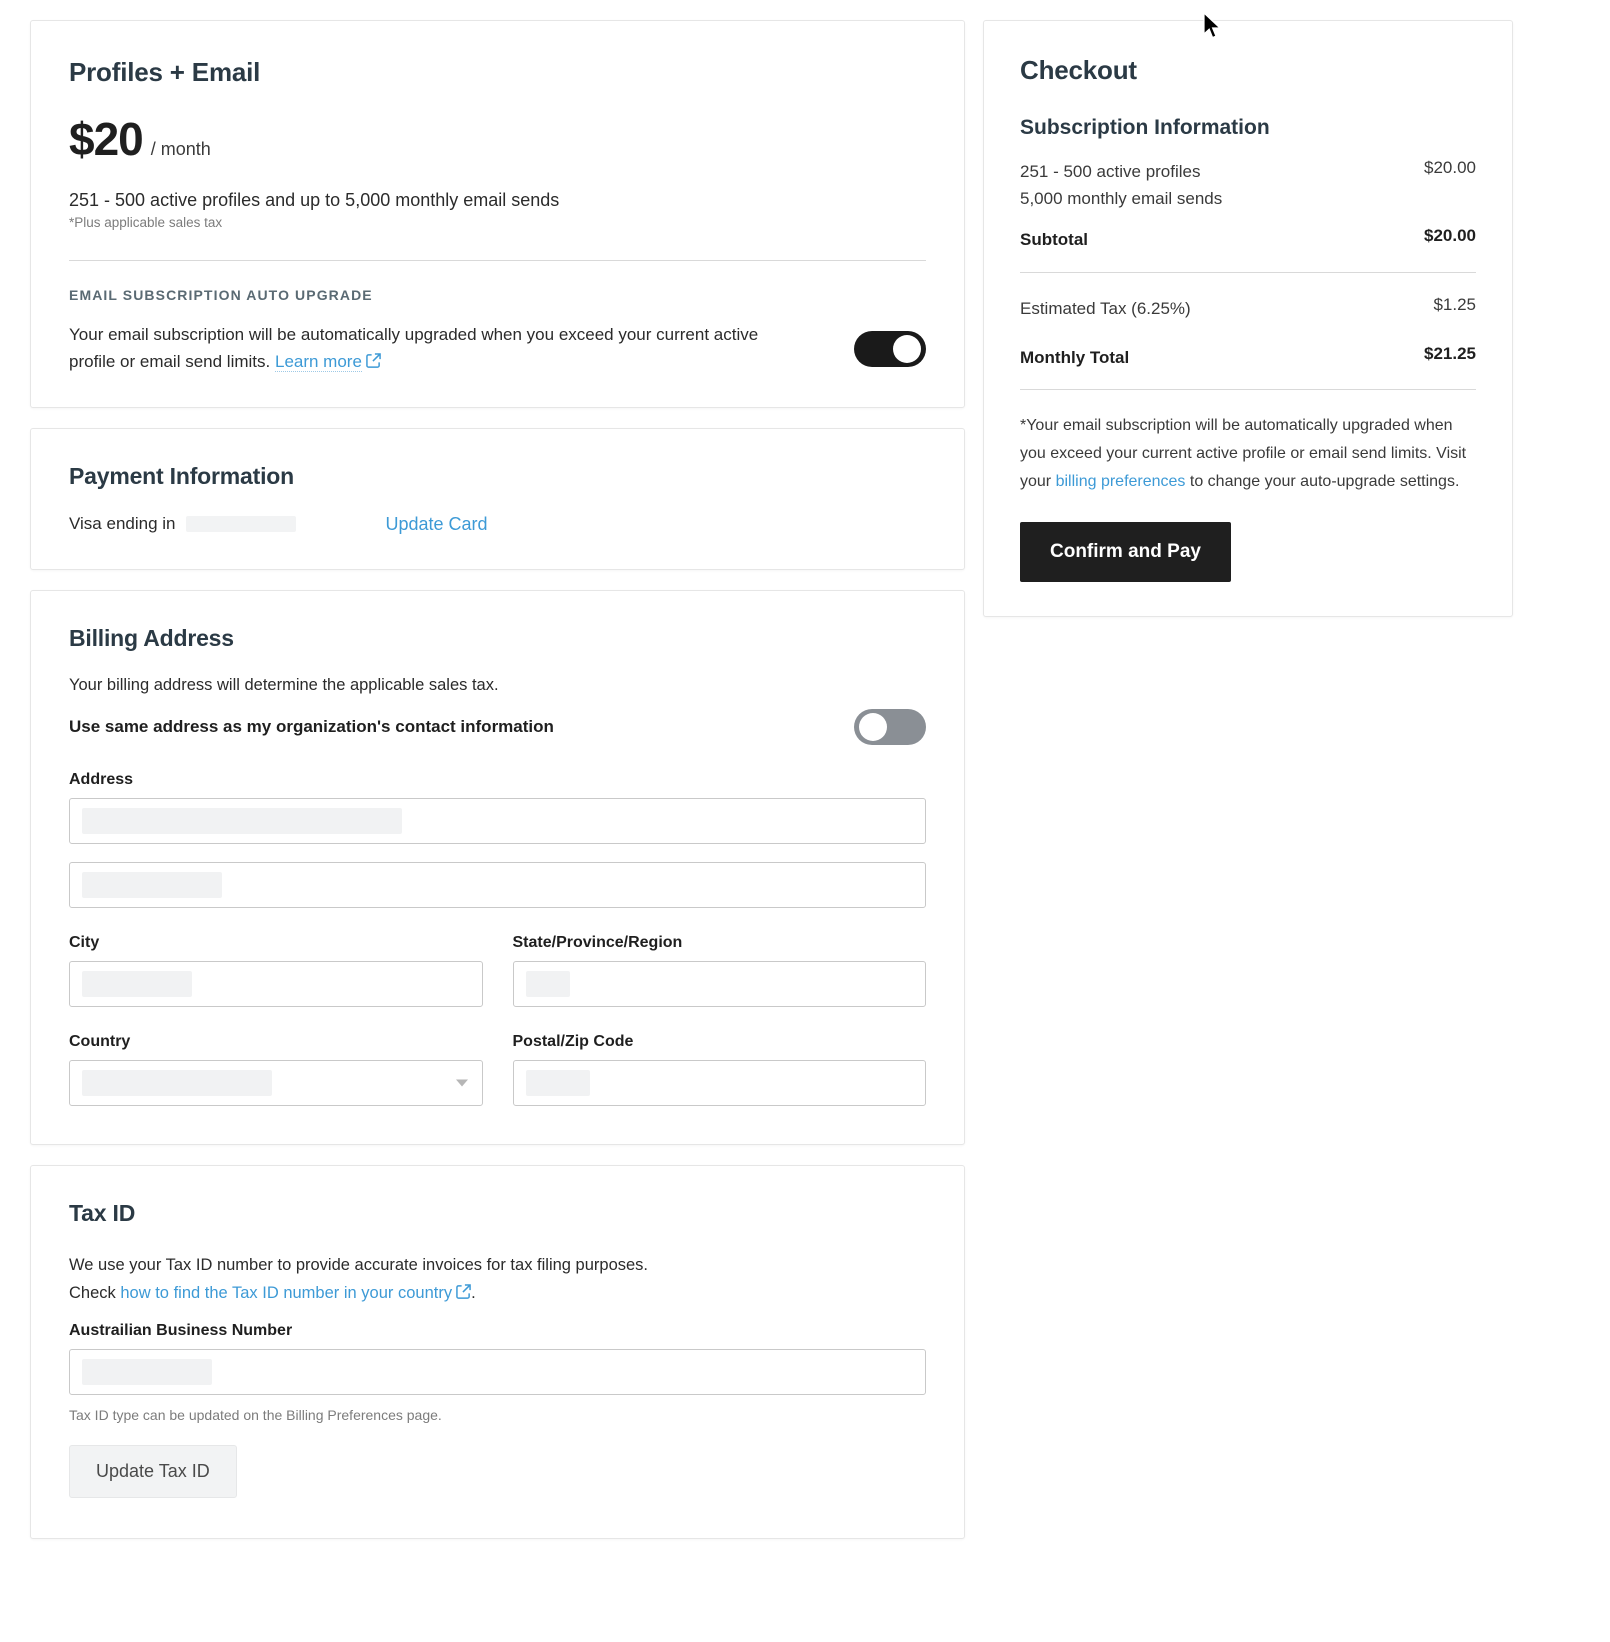 This screenshot has width=1610, height=1642. Describe the element at coordinates (497, 884) in the screenshot. I see `address-line2-input` at that location.